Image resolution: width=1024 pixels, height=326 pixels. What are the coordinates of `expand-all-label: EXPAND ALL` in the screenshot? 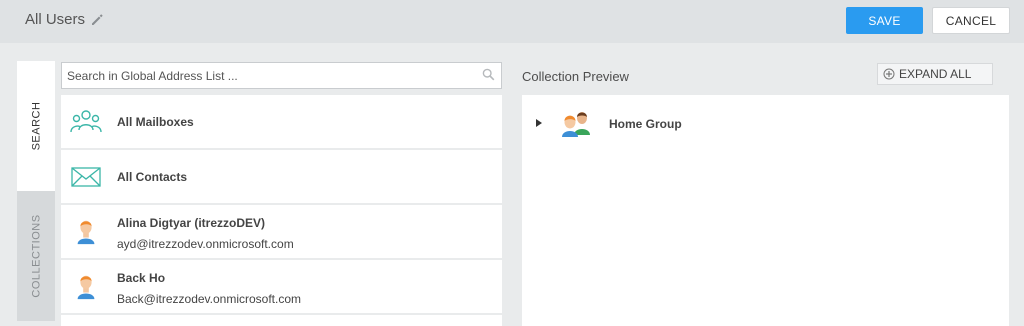 It's located at (935, 74).